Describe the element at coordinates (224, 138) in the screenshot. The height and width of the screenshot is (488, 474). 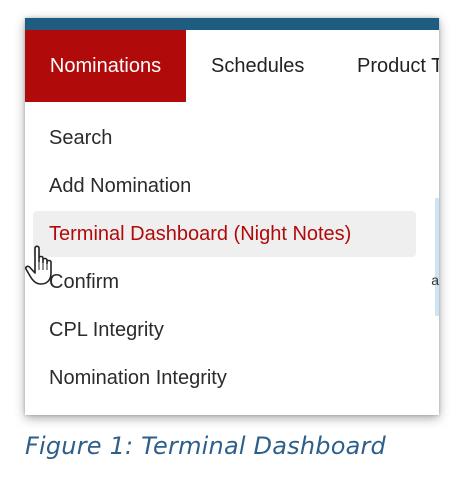
I see `menu-item-search: Search` at that location.